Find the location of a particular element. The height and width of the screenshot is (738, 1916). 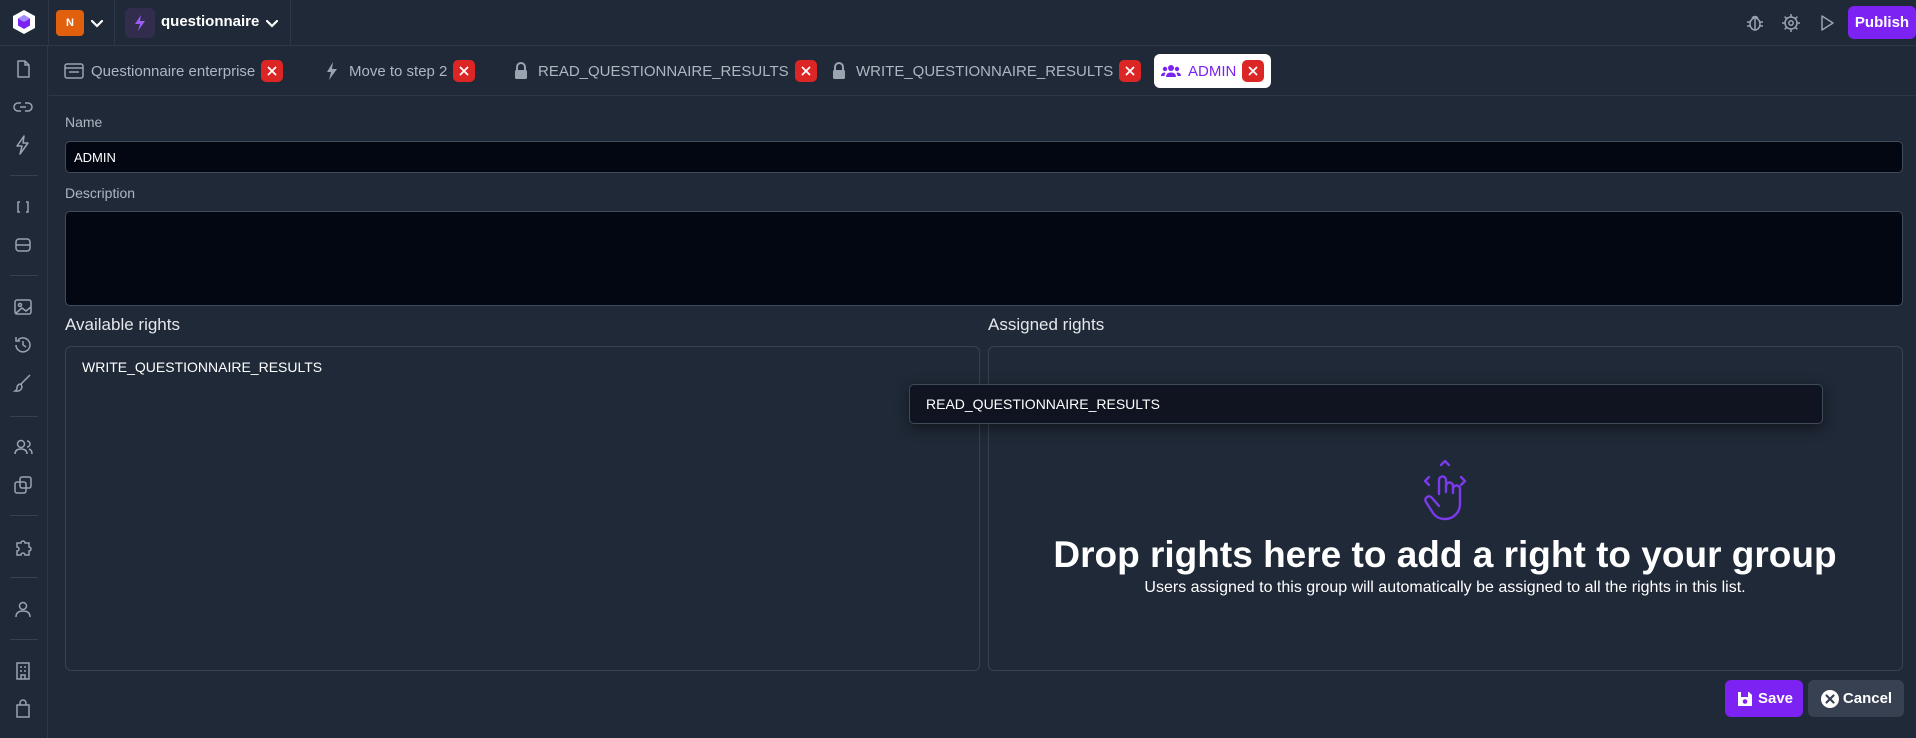

users-icon is located at coordinates (23, 447).